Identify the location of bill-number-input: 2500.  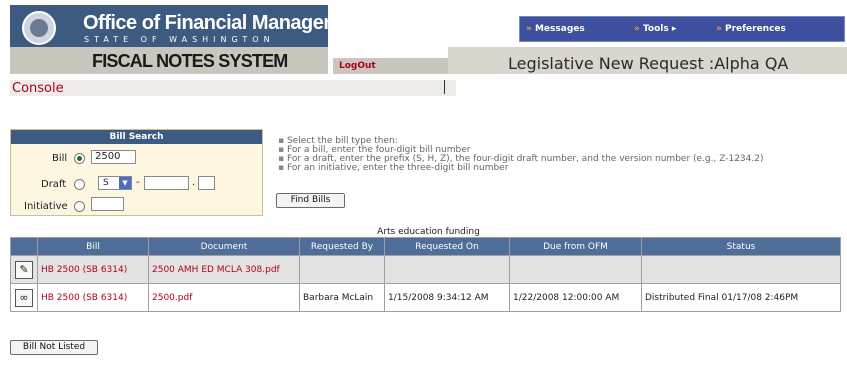
(113, 157).